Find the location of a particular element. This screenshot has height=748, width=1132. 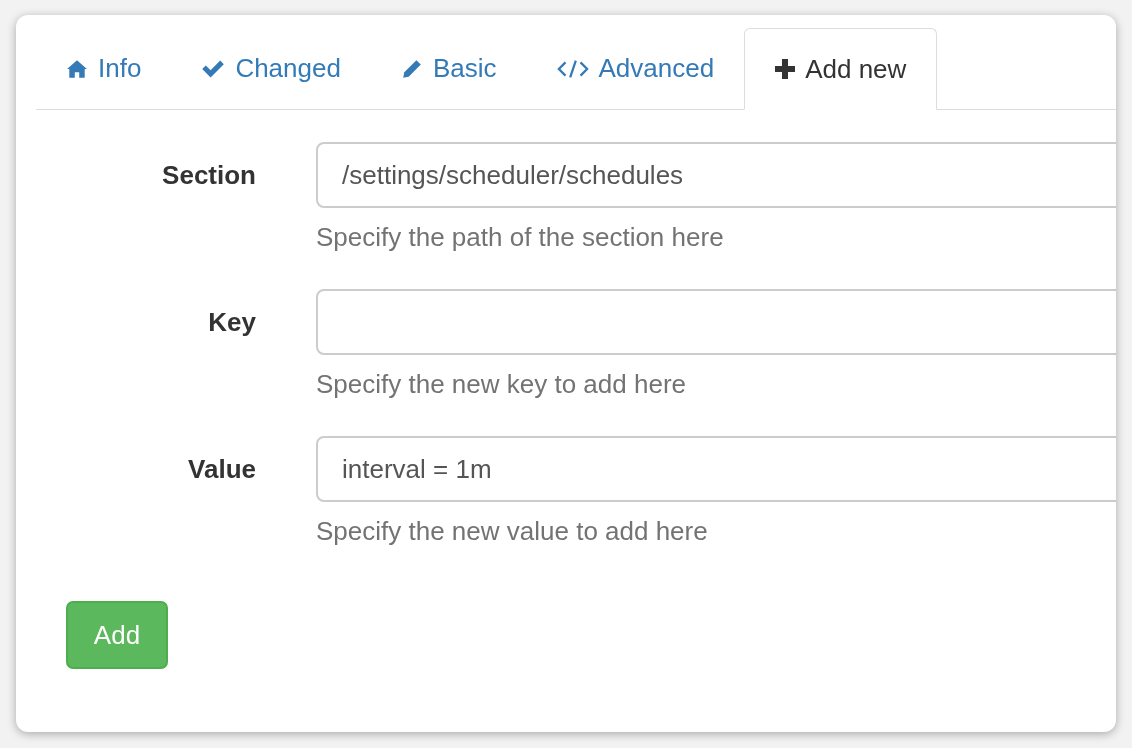

input-field: /settings/scheduler/schedules is located at coordinates (716, 175).